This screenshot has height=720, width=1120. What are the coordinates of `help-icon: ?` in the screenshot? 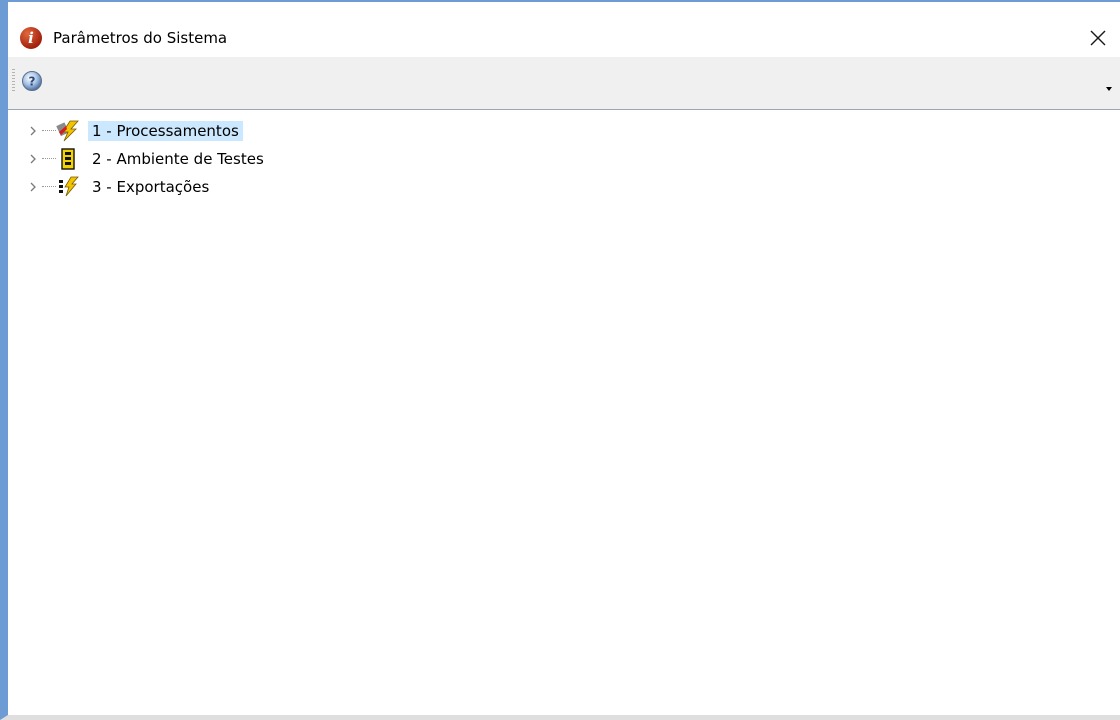 It's located at (32, 81).